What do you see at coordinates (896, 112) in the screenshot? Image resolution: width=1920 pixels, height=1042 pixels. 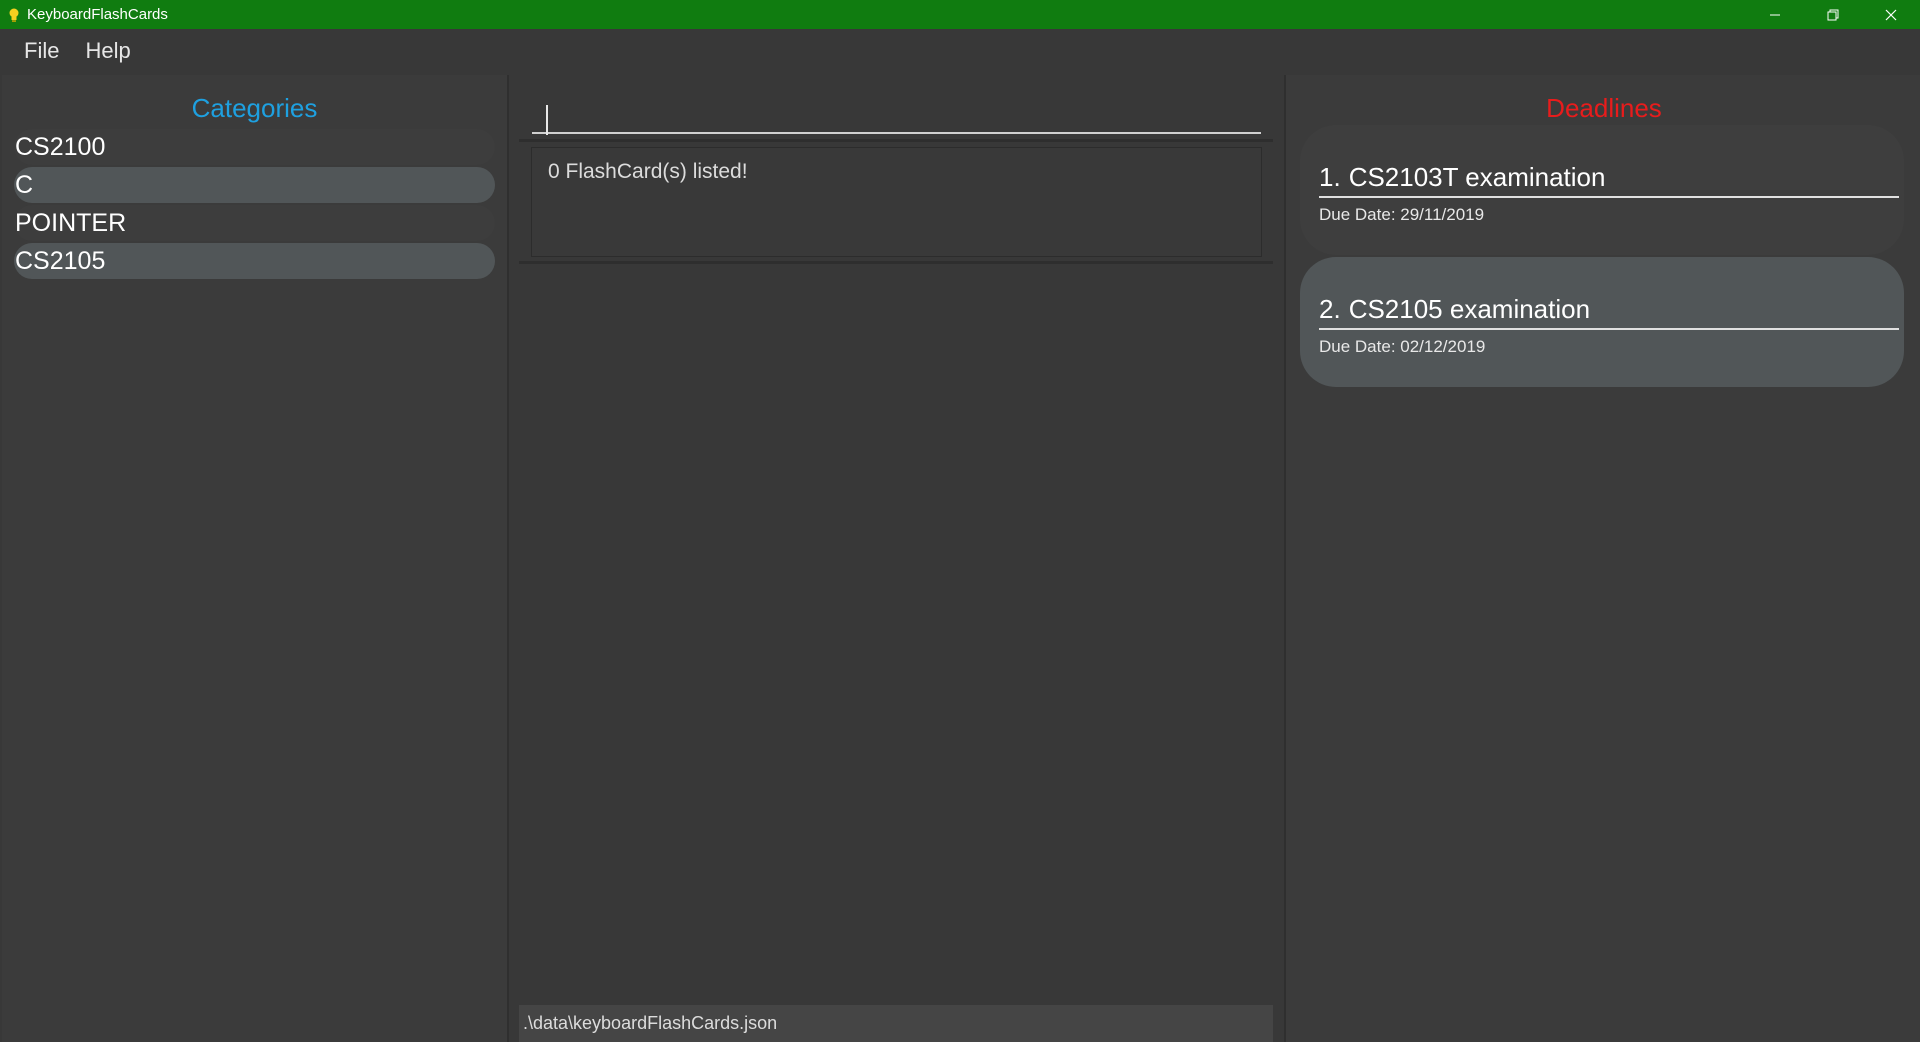 I see `command-input` at bounding box center [896, 112].